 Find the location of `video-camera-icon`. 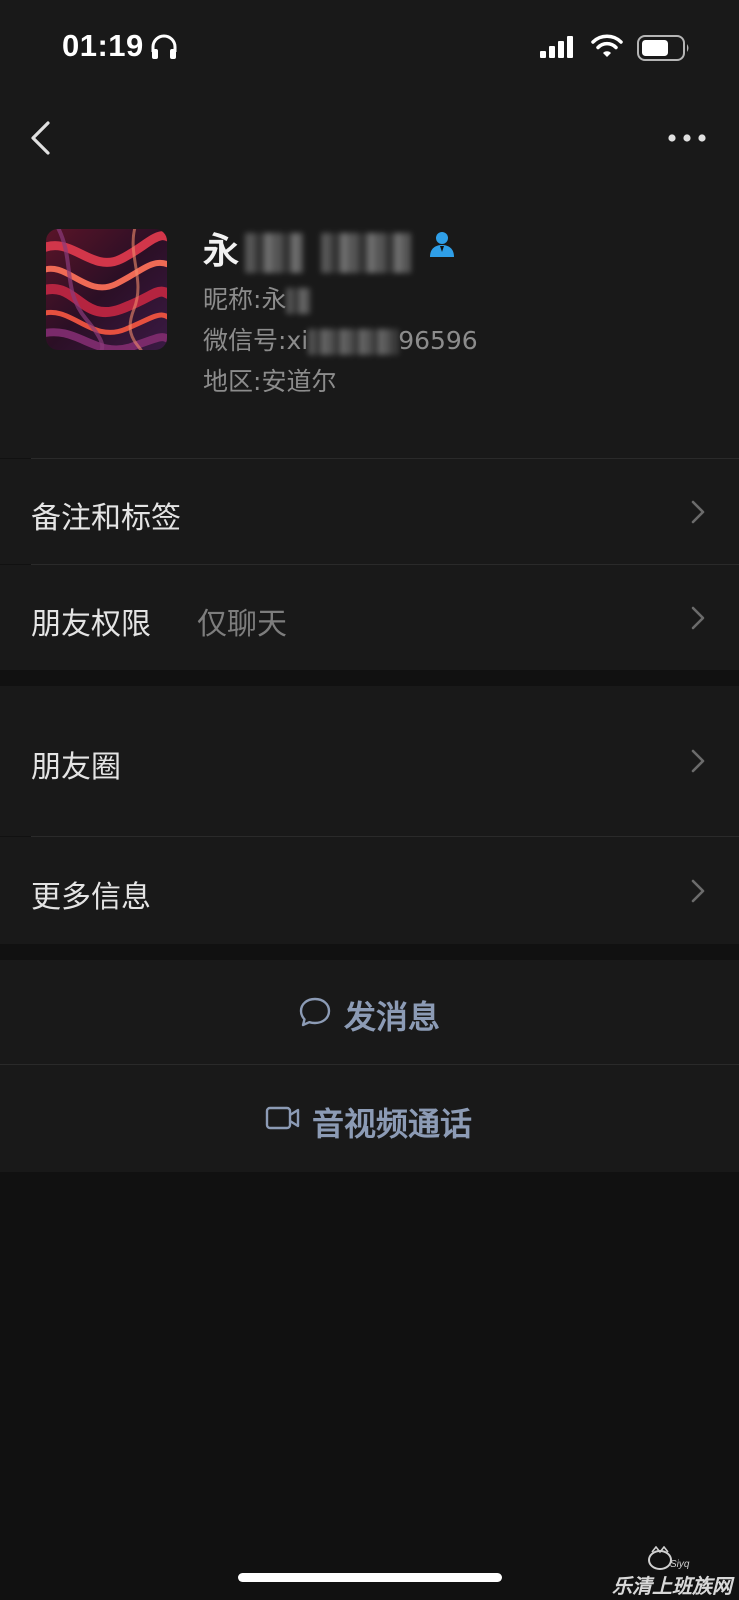

video-camera-icon is located at coordinates (282, 1118).